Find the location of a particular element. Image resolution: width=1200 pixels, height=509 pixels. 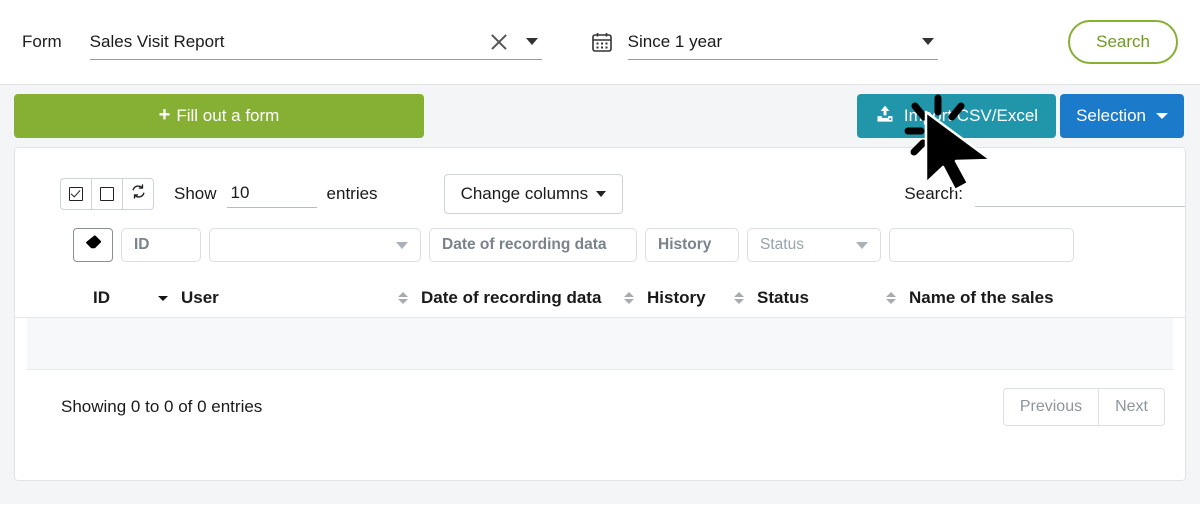

date-range-field: Since 1 year is located at coordinates (782, 42).